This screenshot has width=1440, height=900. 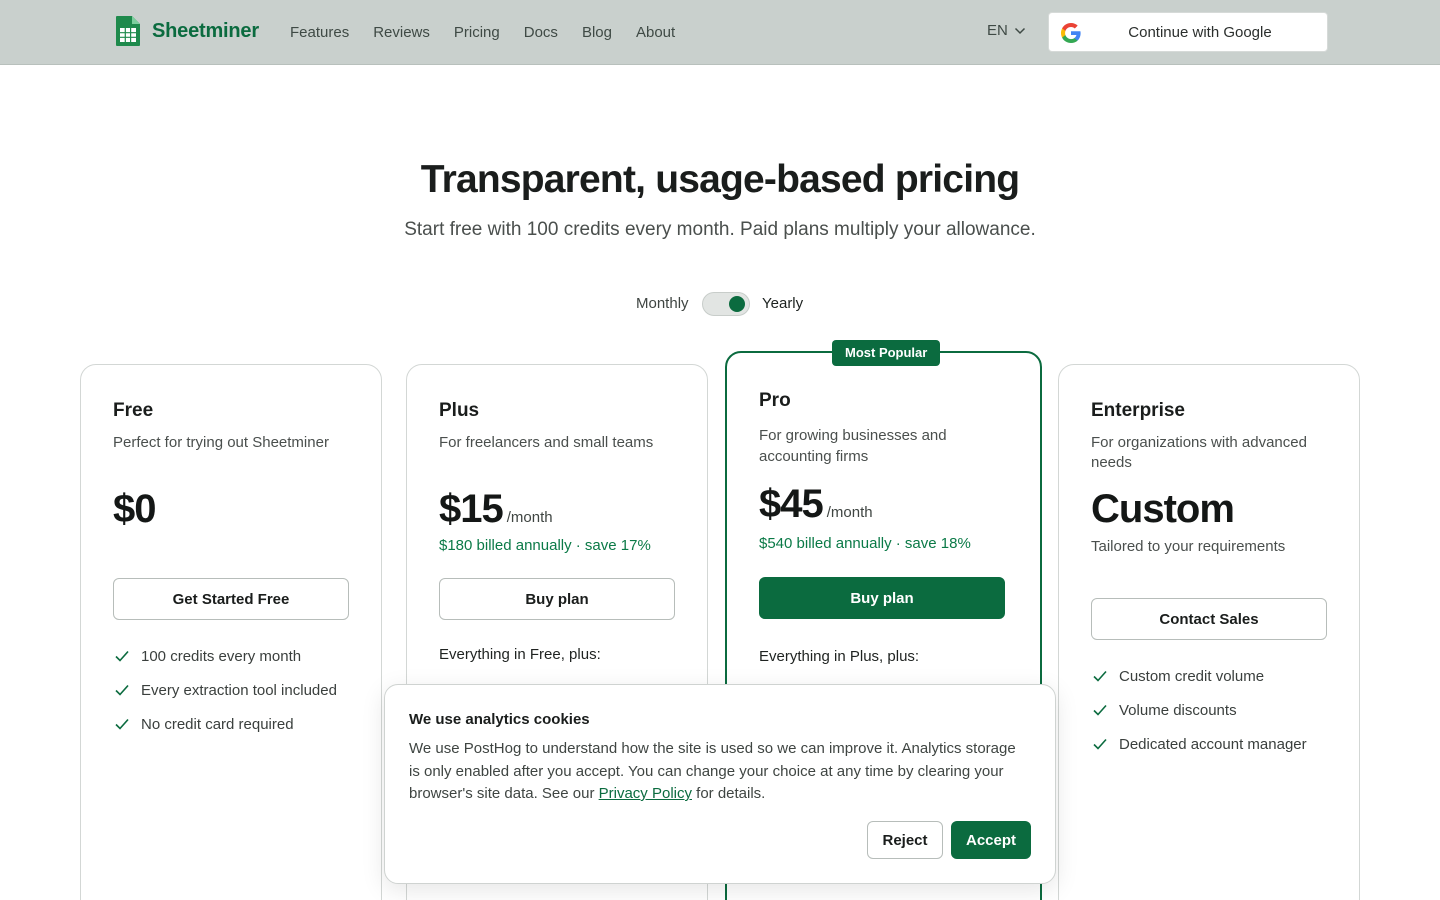 What do you see at coordinates (1199, 452) in the screenshot?
I see `plan-description: For organizations with advanced needs` at bounding box center [1199, 452].